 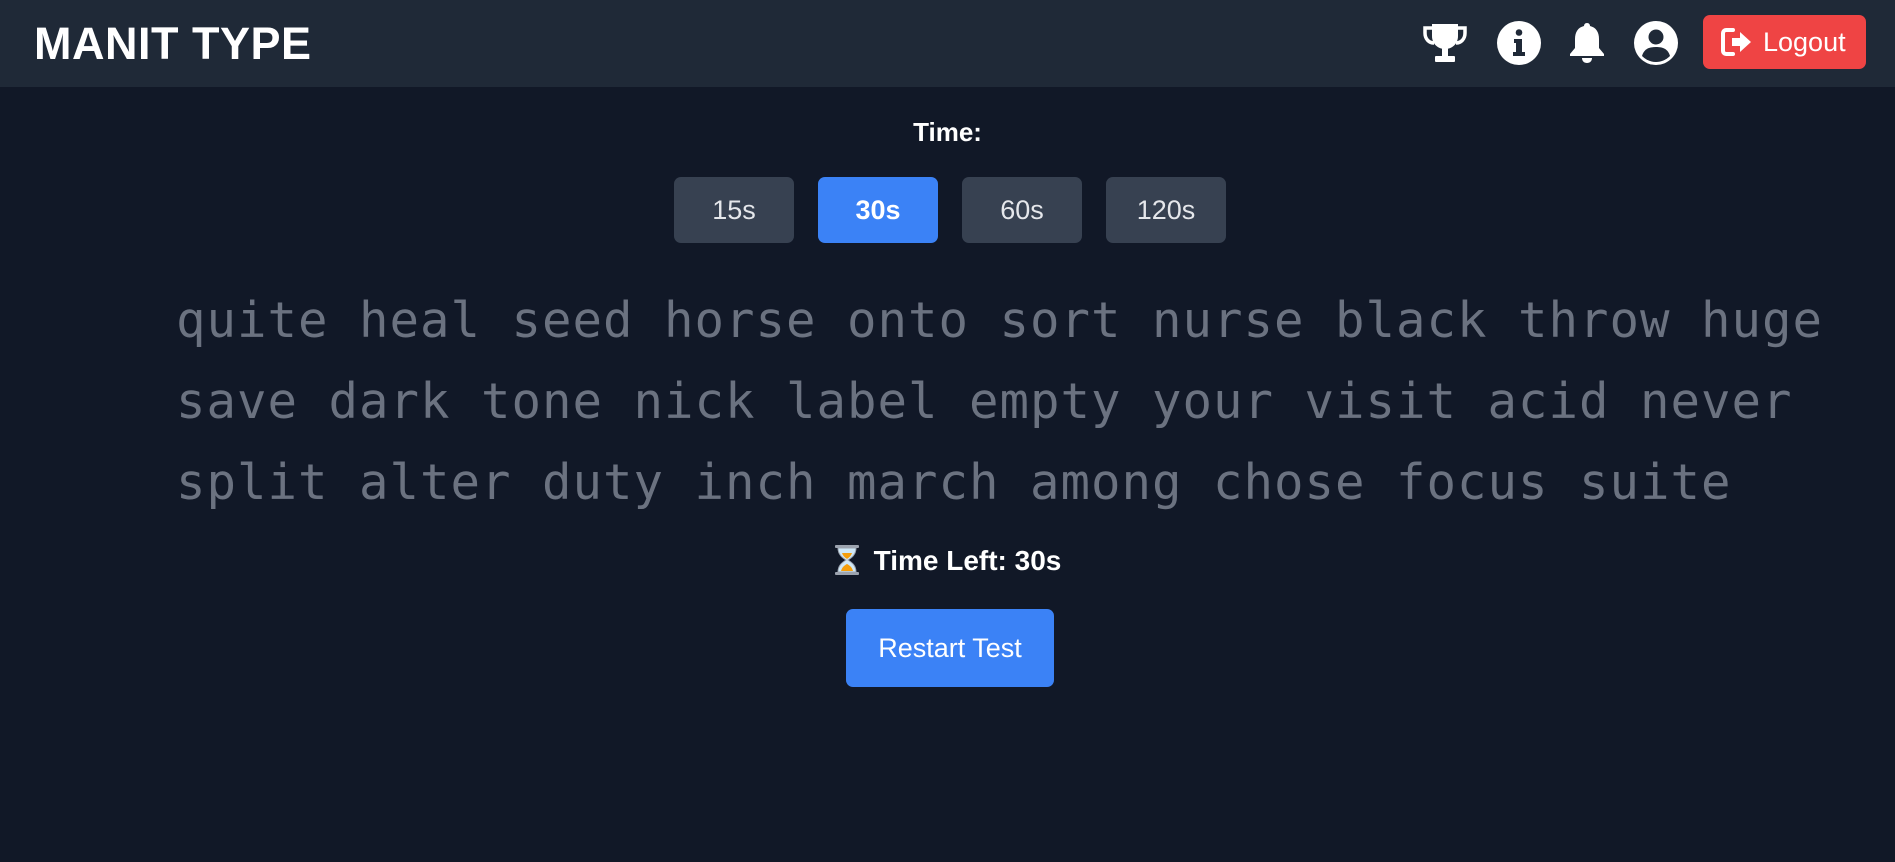 What do you see at coordinates (1804, 41) in the screenshot?
I see `logout-label: Logout` at bounding box center [1804, 41].